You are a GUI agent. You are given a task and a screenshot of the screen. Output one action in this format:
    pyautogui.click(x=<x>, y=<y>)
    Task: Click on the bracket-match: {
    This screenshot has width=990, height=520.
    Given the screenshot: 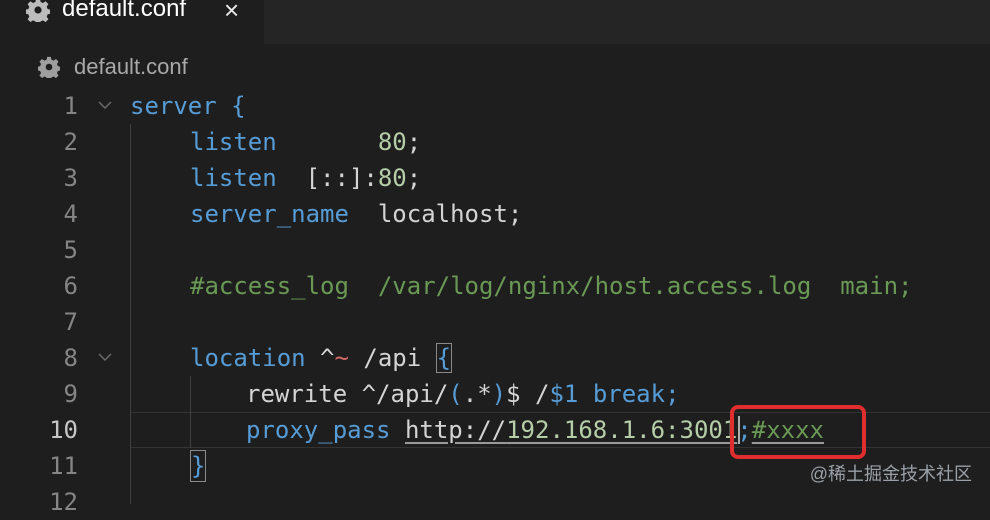 What is the action you would take?
    pyautogui.click(x=444, y=358)
    